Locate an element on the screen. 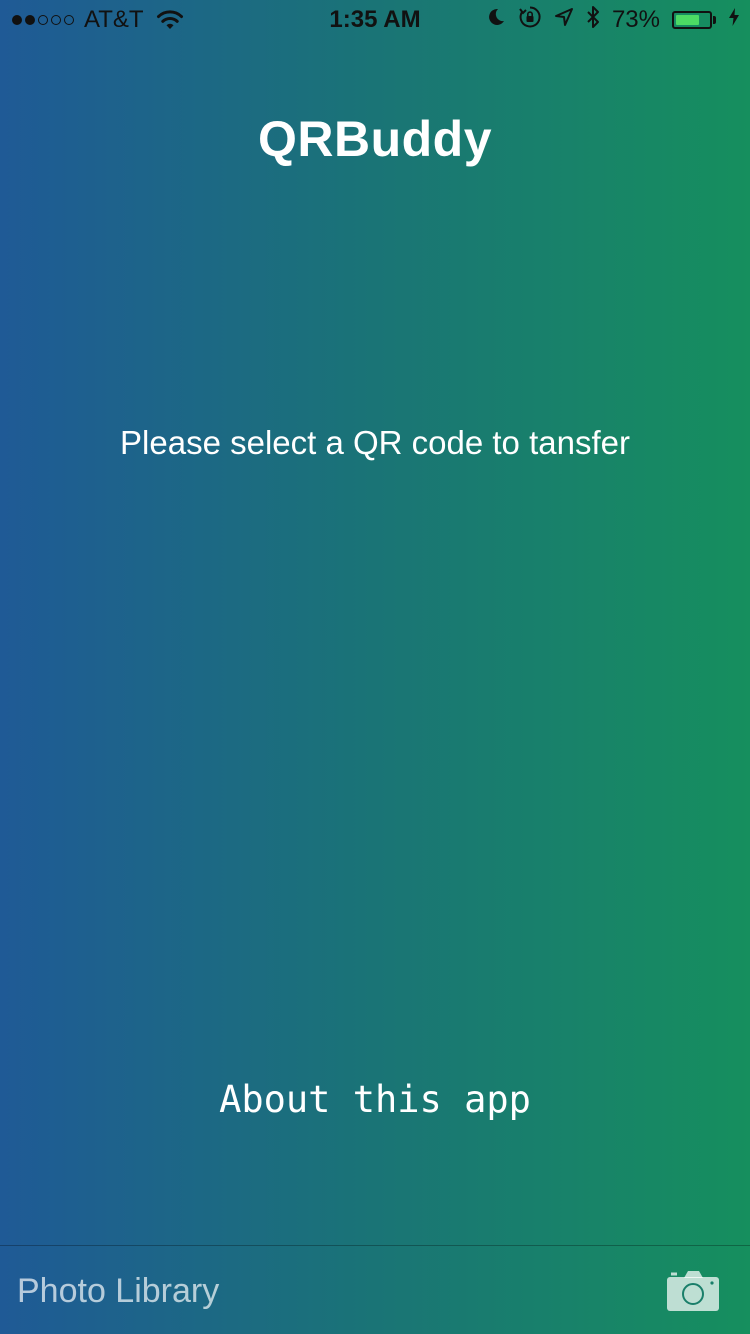  camera-icon is located at coordinates (693, 1291).